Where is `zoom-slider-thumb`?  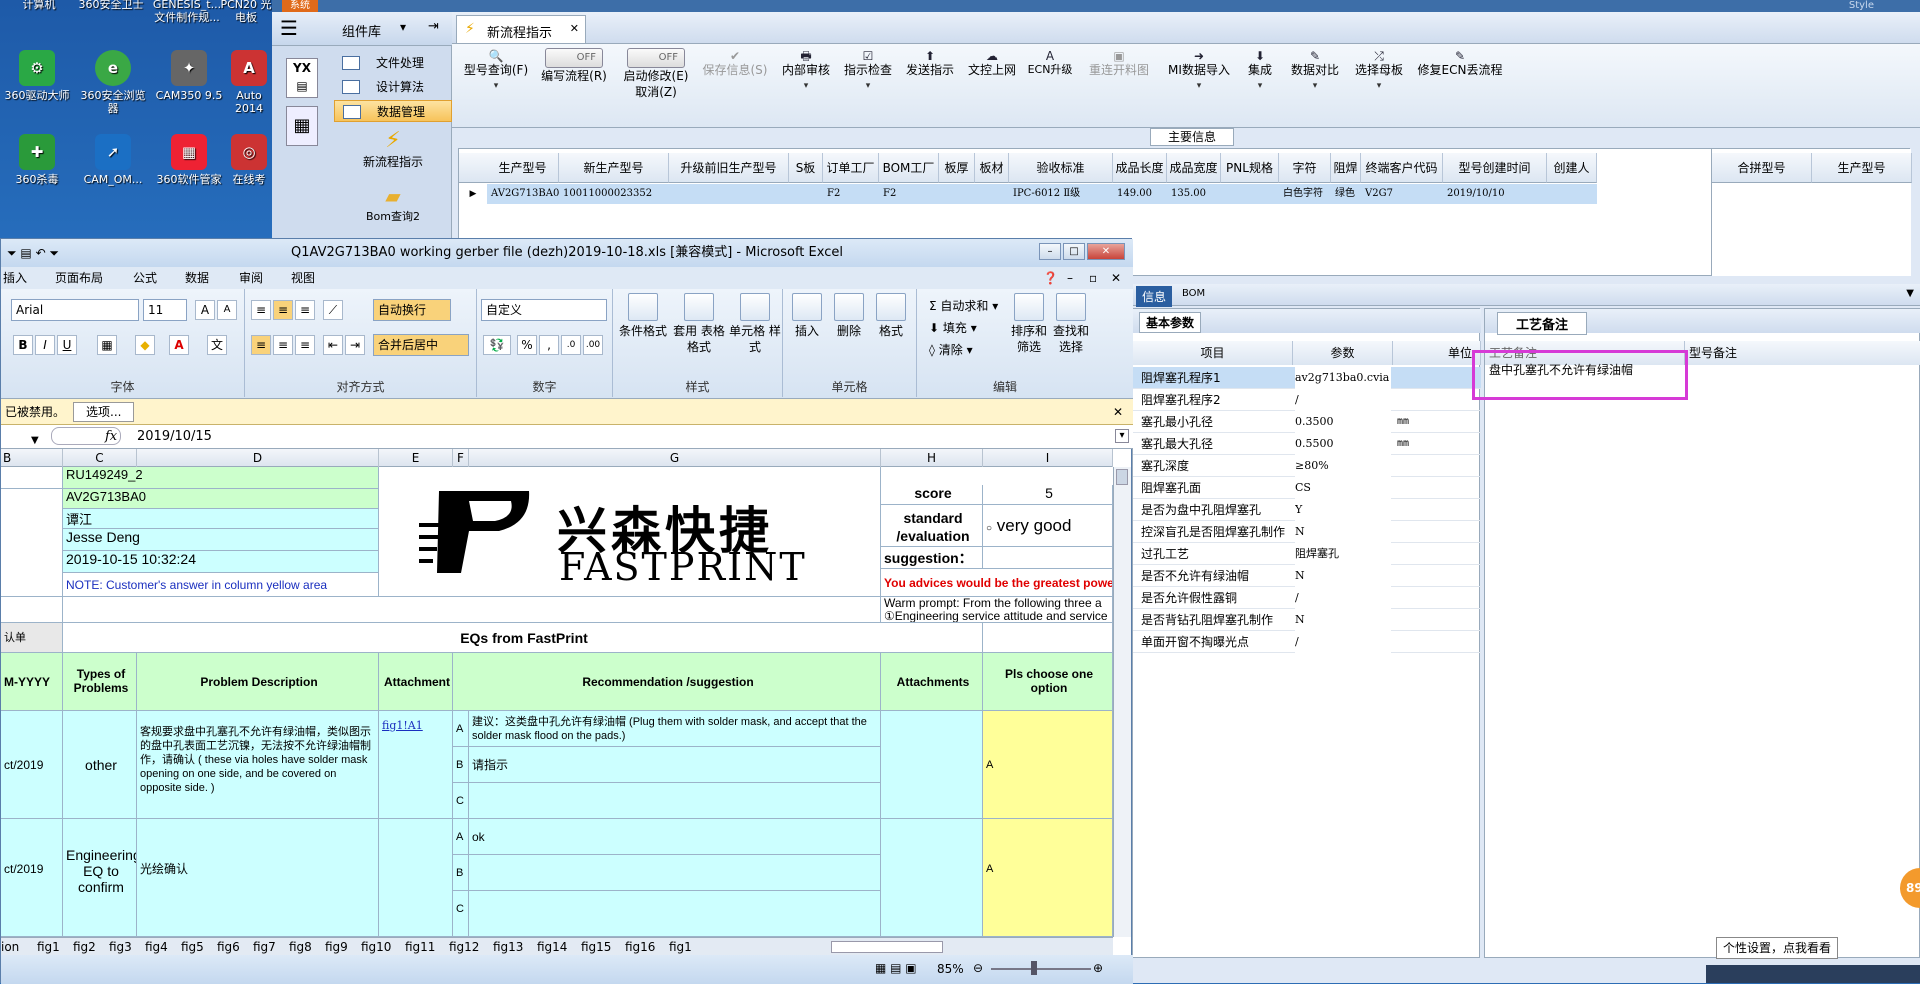 zoom-slider-thumb is located at coordinates (1034, 968).